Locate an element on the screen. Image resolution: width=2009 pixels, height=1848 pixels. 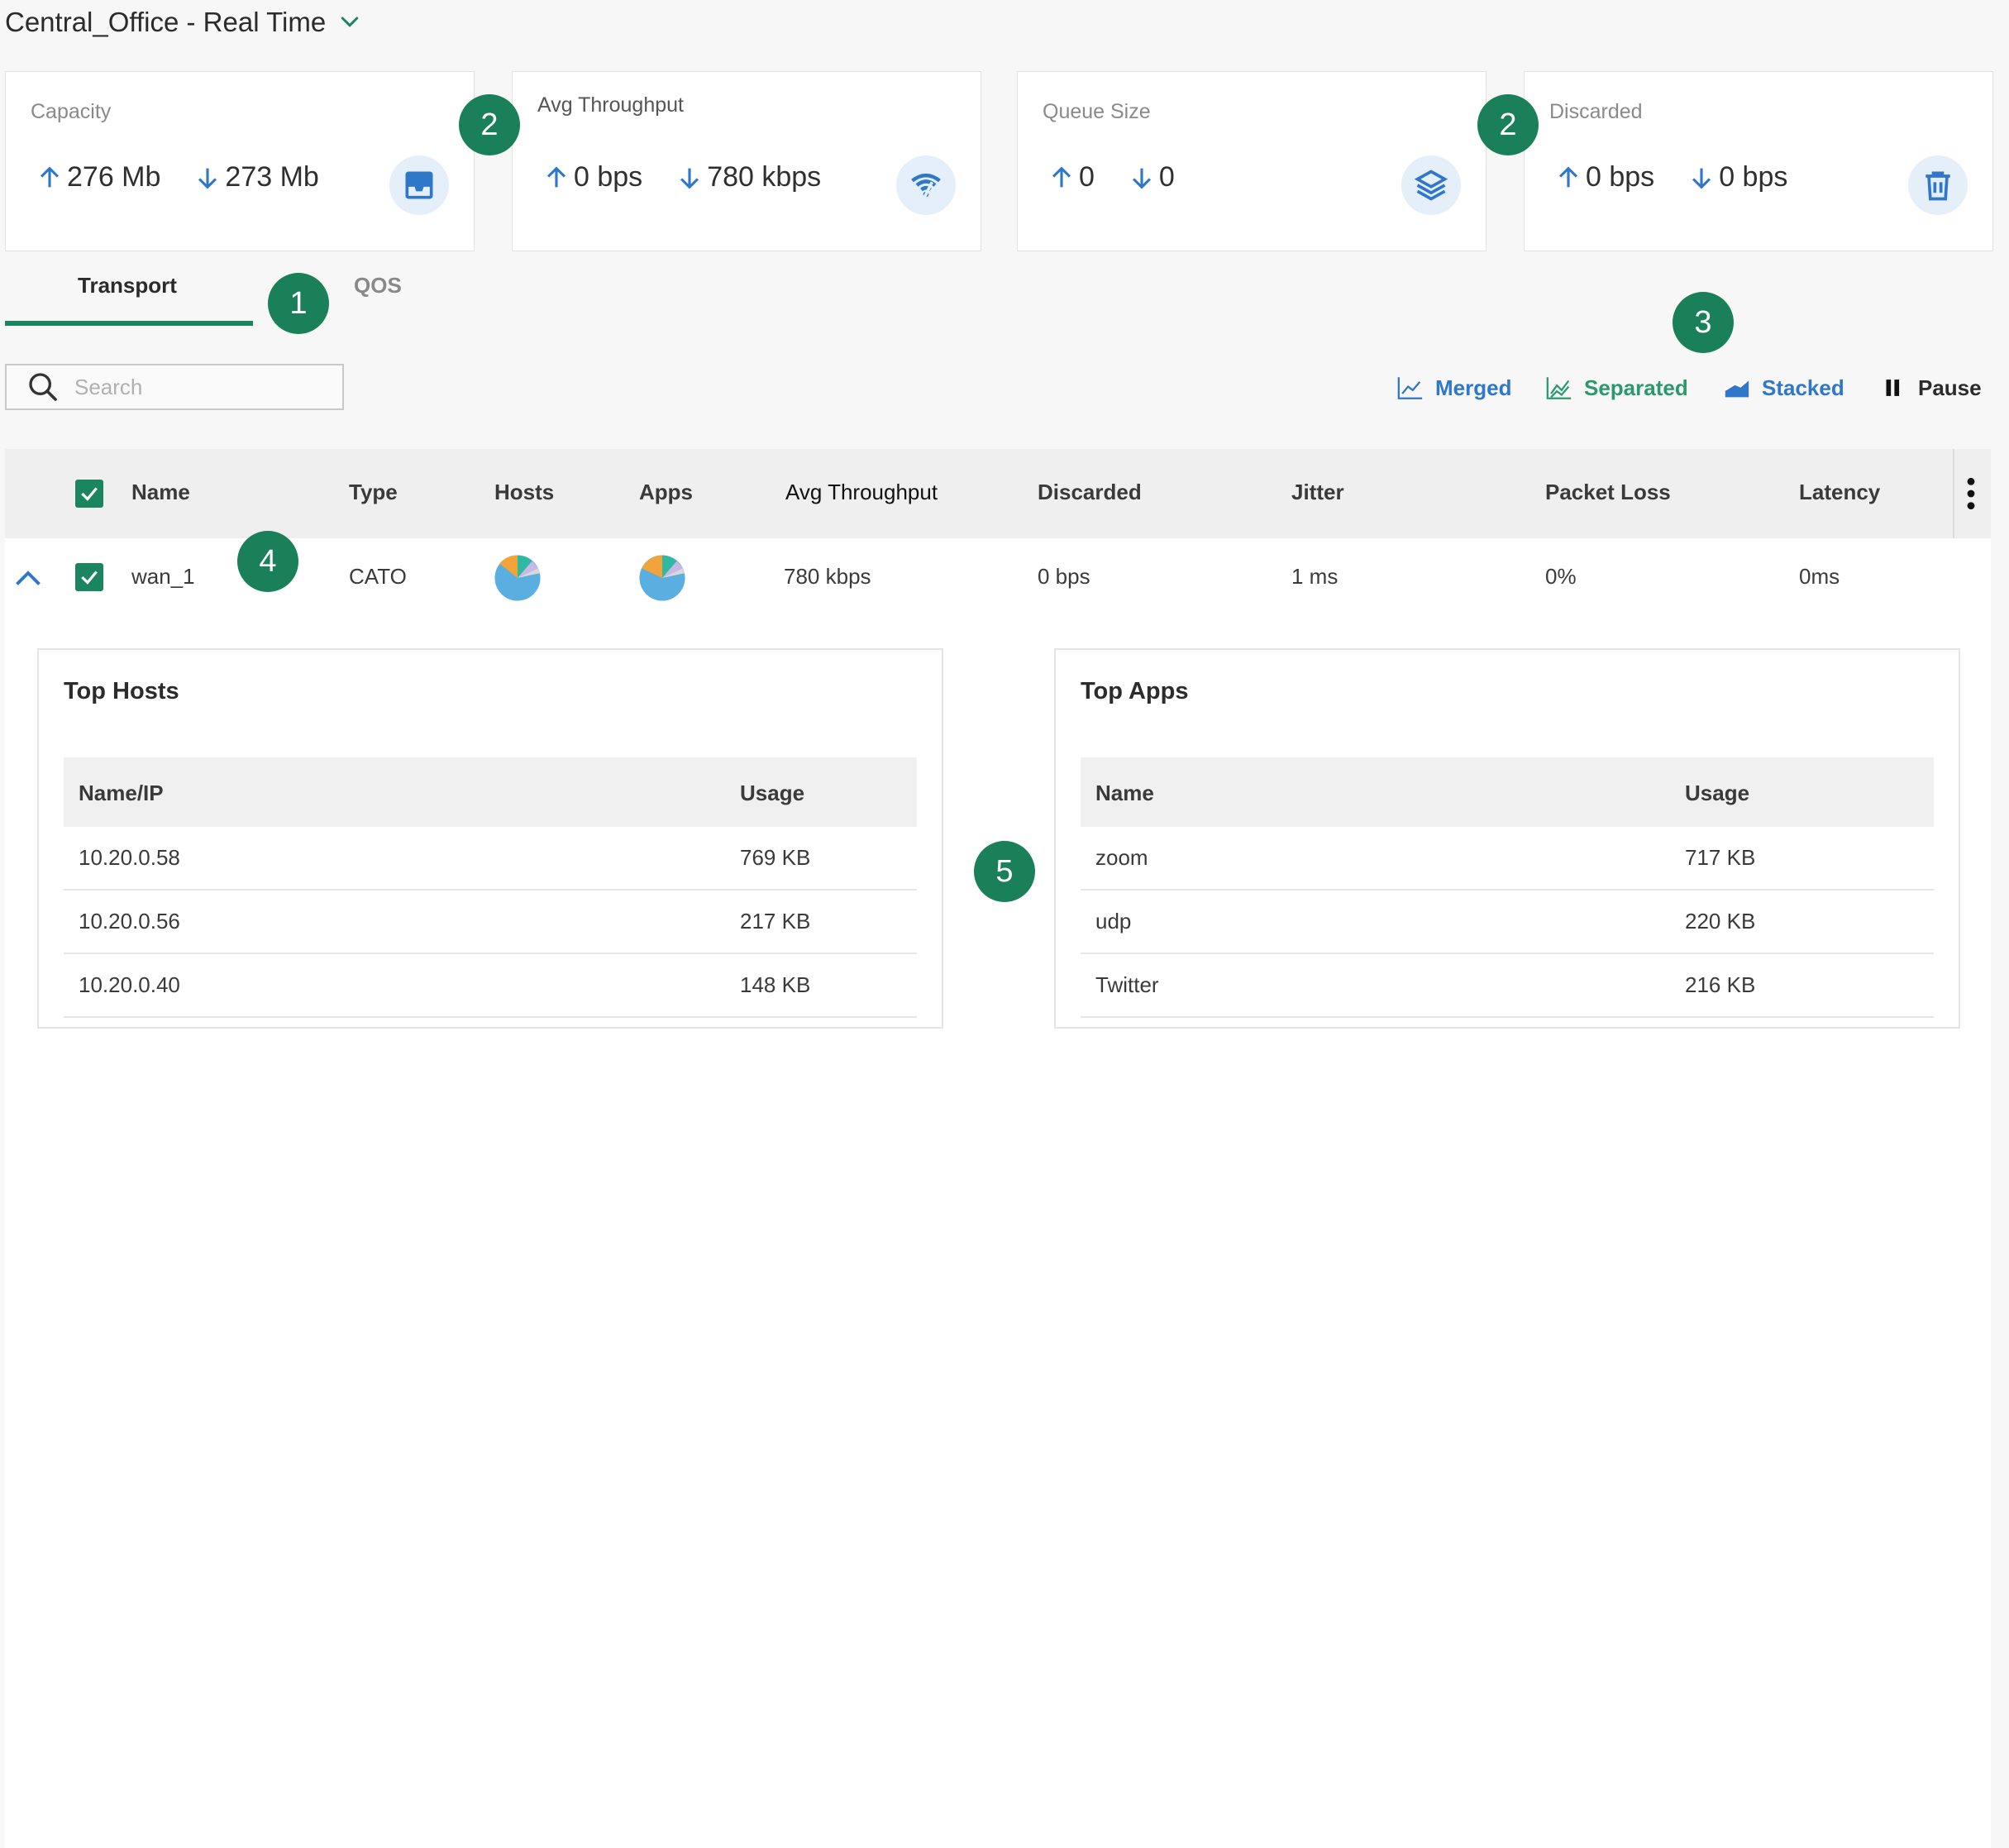
table-row: zoom 717 KB is located at coordinates (1508, 859).